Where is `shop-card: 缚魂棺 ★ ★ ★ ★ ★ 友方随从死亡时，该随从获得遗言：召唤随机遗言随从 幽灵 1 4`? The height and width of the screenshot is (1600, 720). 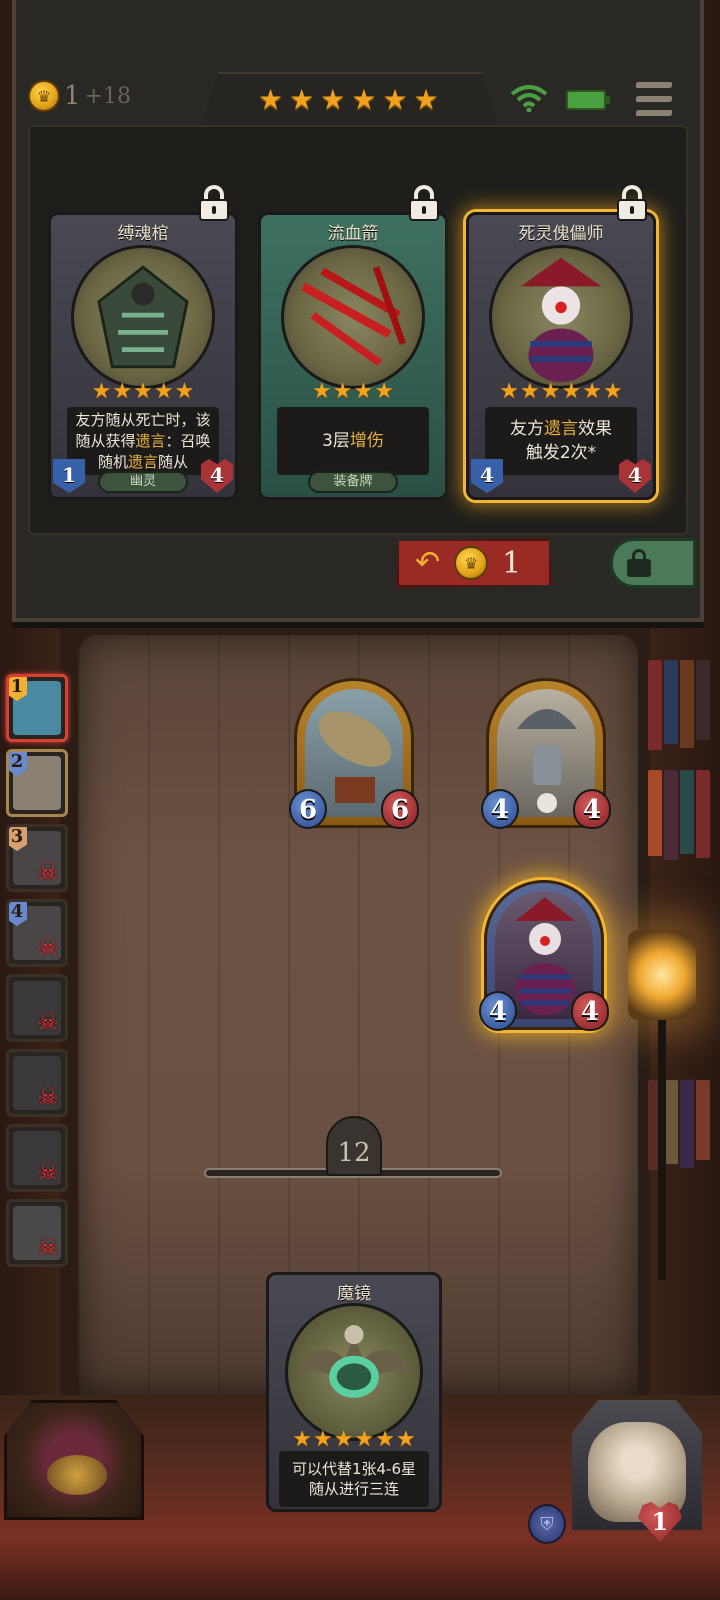 shop-card: 缚魂棺 ★ ★ ★ ★ ★ 友方随从死亡时，该随从获得遗言：召唤随机遗言随从 幽灵 1 4 is located at coordinates (143, 342).